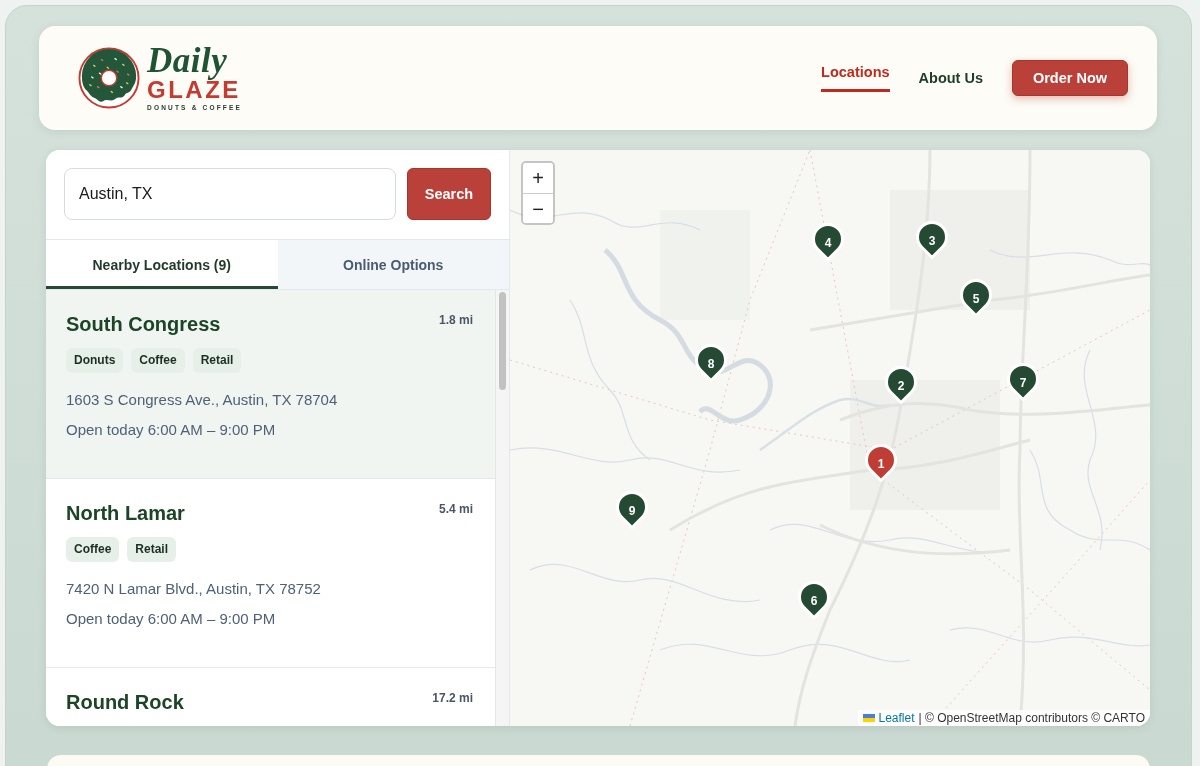 The image size is (1200, 766). What do you see at coordinates (632, 511) in the screenshot?
I see `map-marker: 9` at bounding box center [632, 511].